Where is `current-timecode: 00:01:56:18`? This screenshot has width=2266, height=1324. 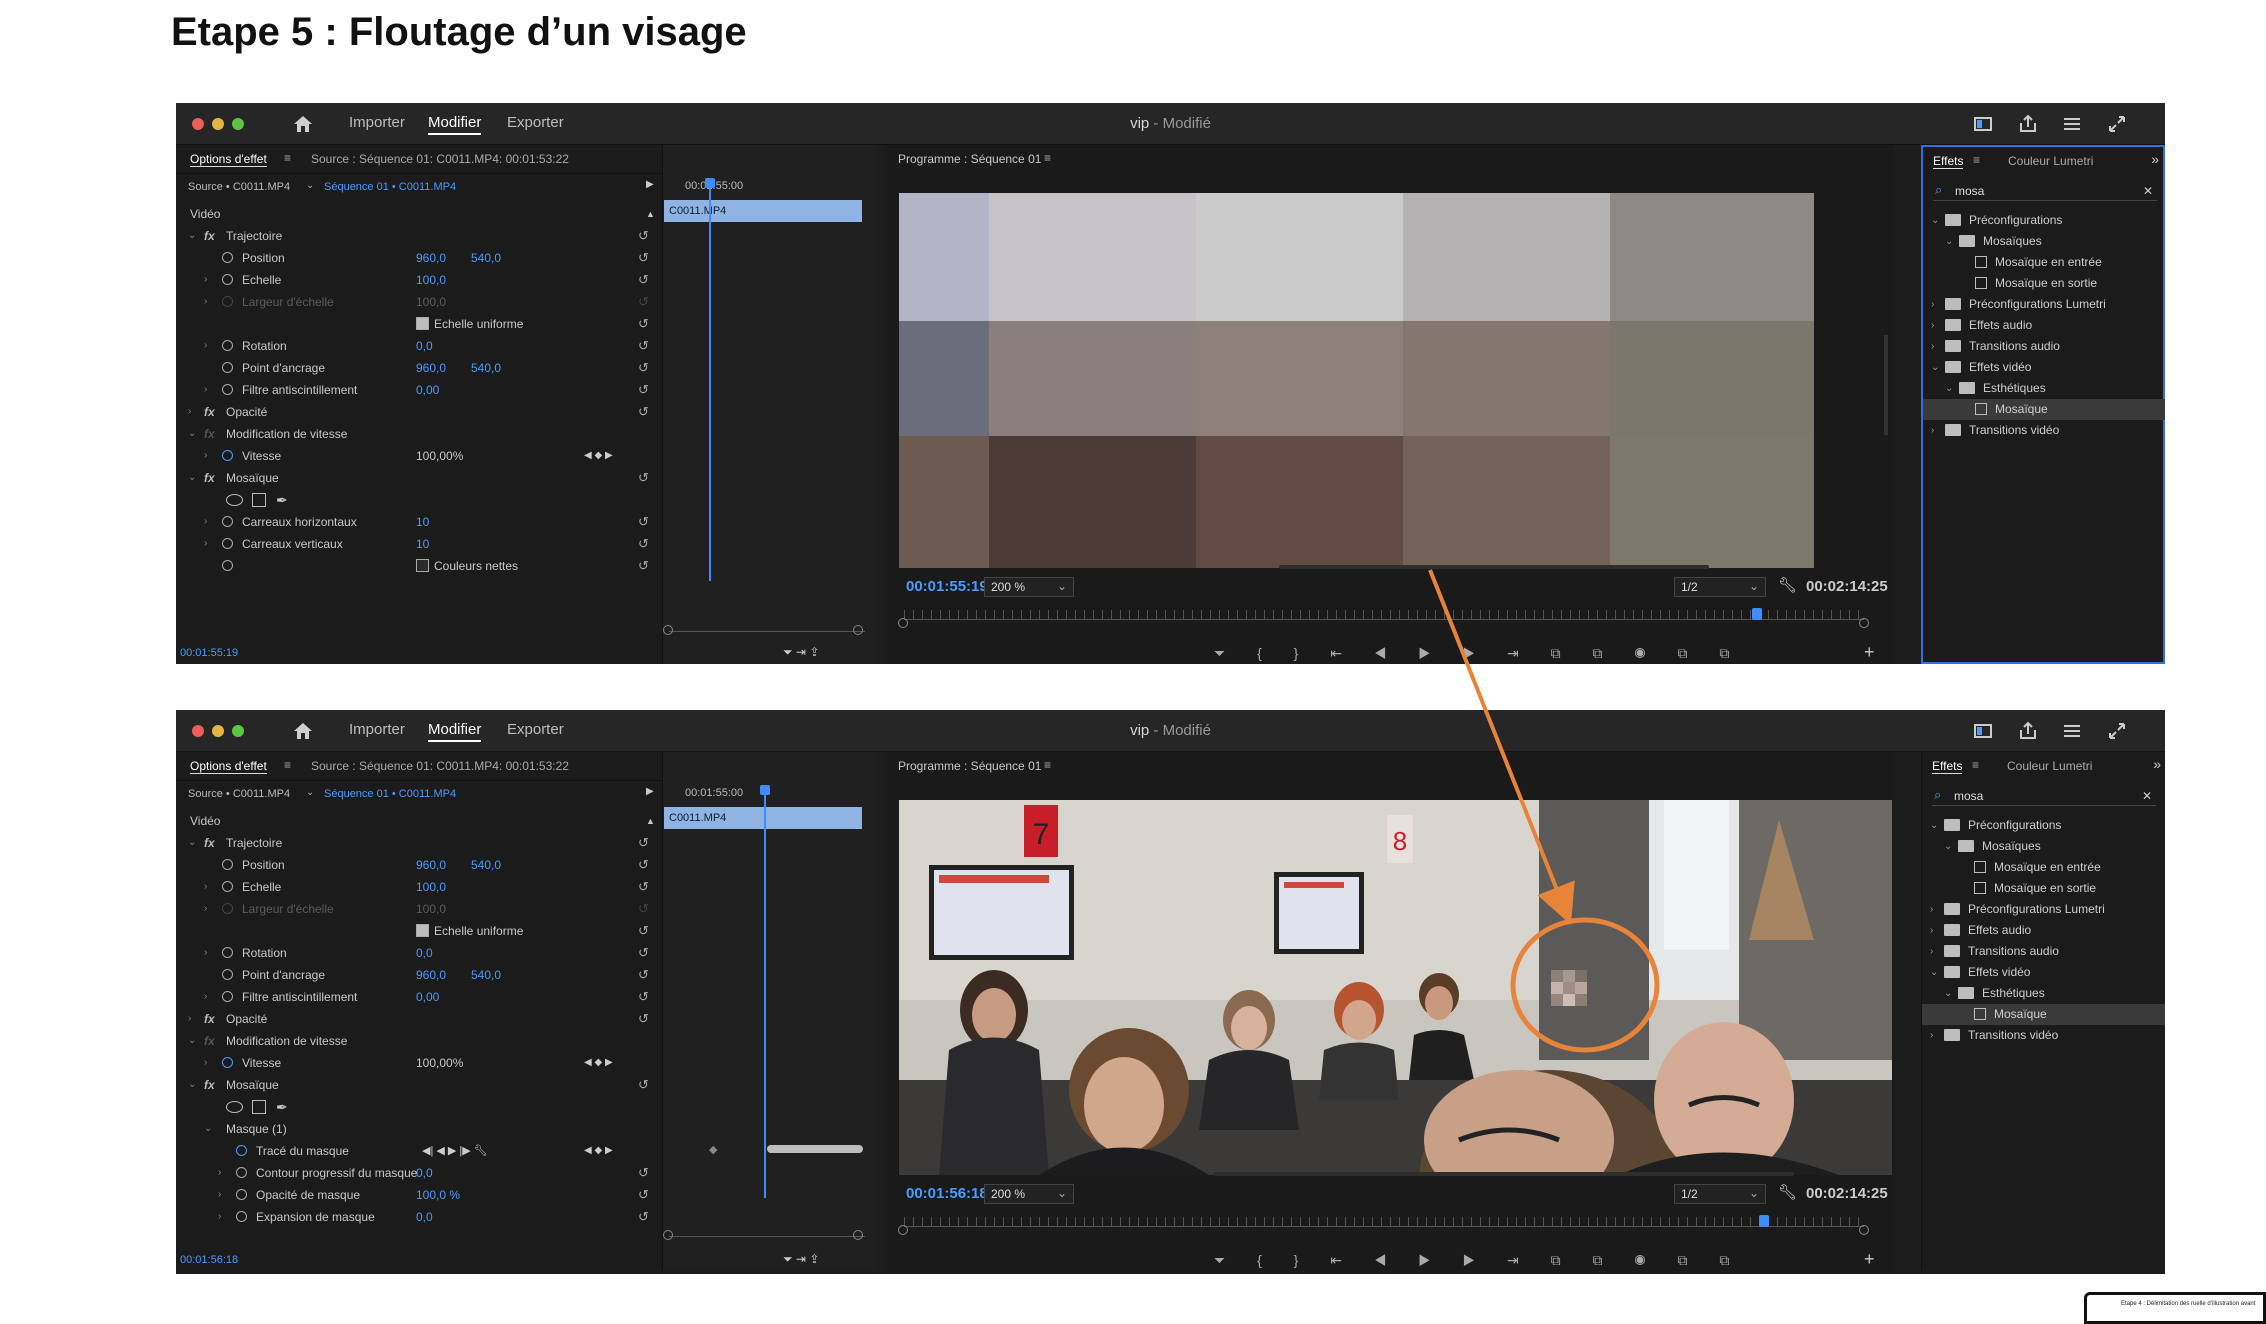
current-timecode: 00:01:56:18 is located at coordinates (947, 1193).